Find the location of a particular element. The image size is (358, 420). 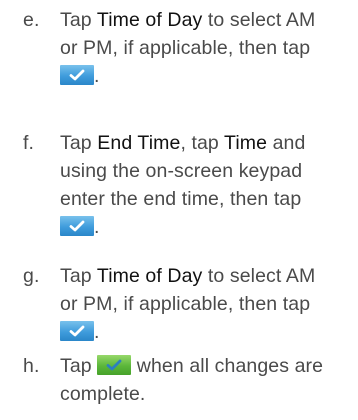

step-letter: e. is located at coordinates (31, 20).